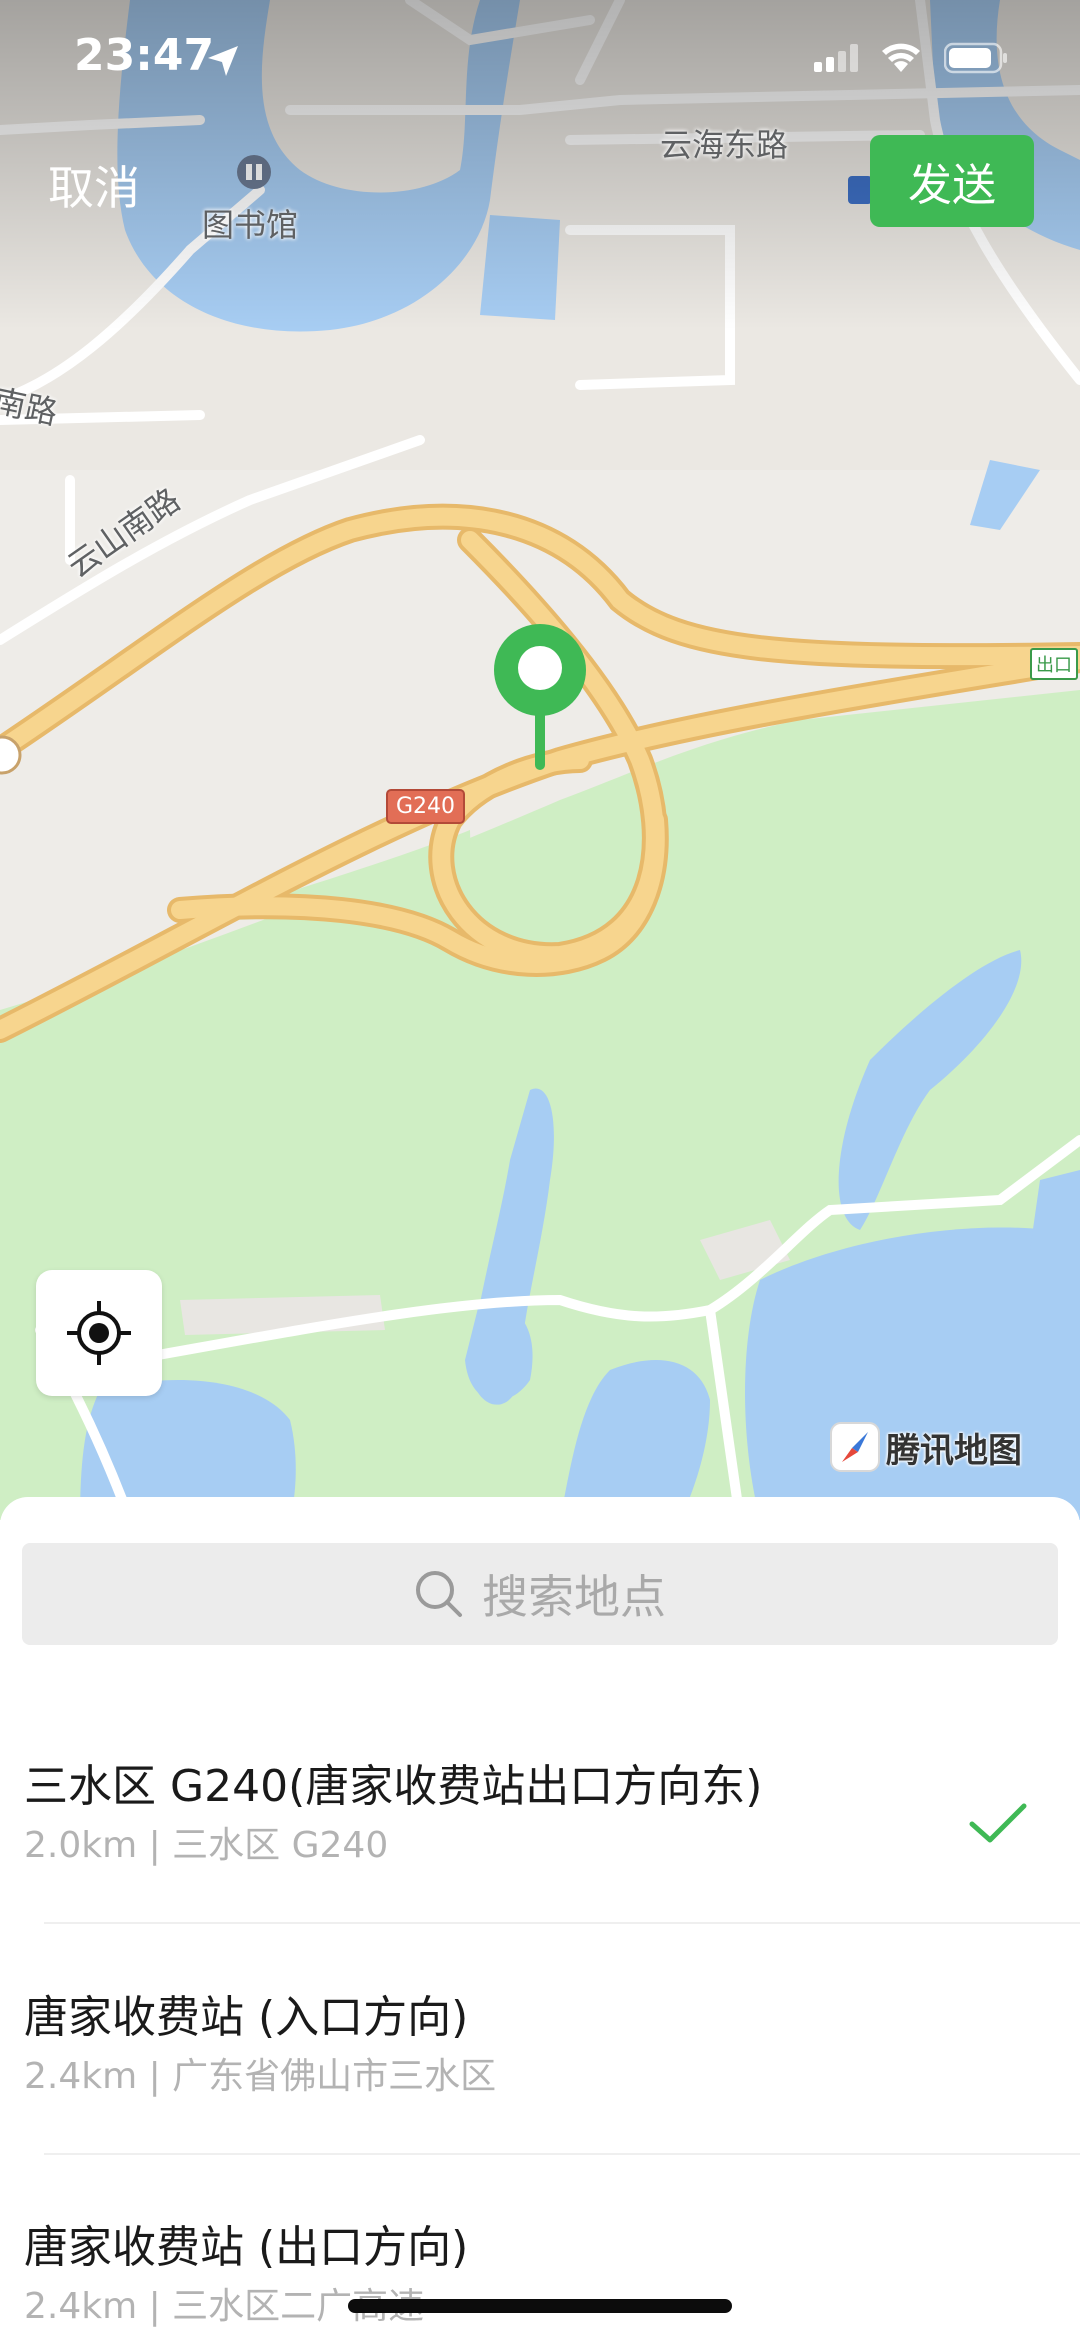 This screenshot has height=2339, width=1080. What do you see at coordinates (223, 61) in the screenshot?
I see `location-arrow-icon` at bounding box center [223, 61].